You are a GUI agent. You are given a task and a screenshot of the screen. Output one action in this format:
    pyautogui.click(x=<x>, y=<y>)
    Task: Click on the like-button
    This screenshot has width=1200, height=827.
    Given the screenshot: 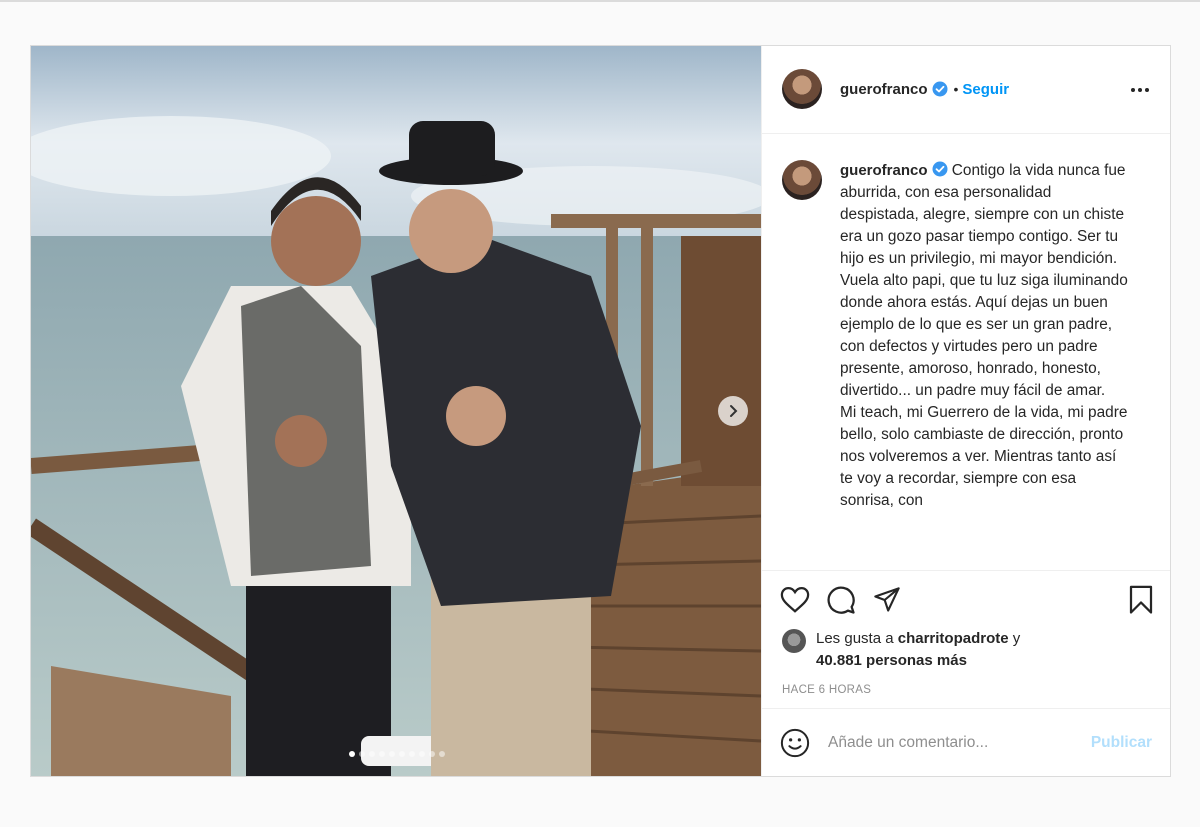 What is the action you would take?
    pyautogui.click(x=795, y=600)
    